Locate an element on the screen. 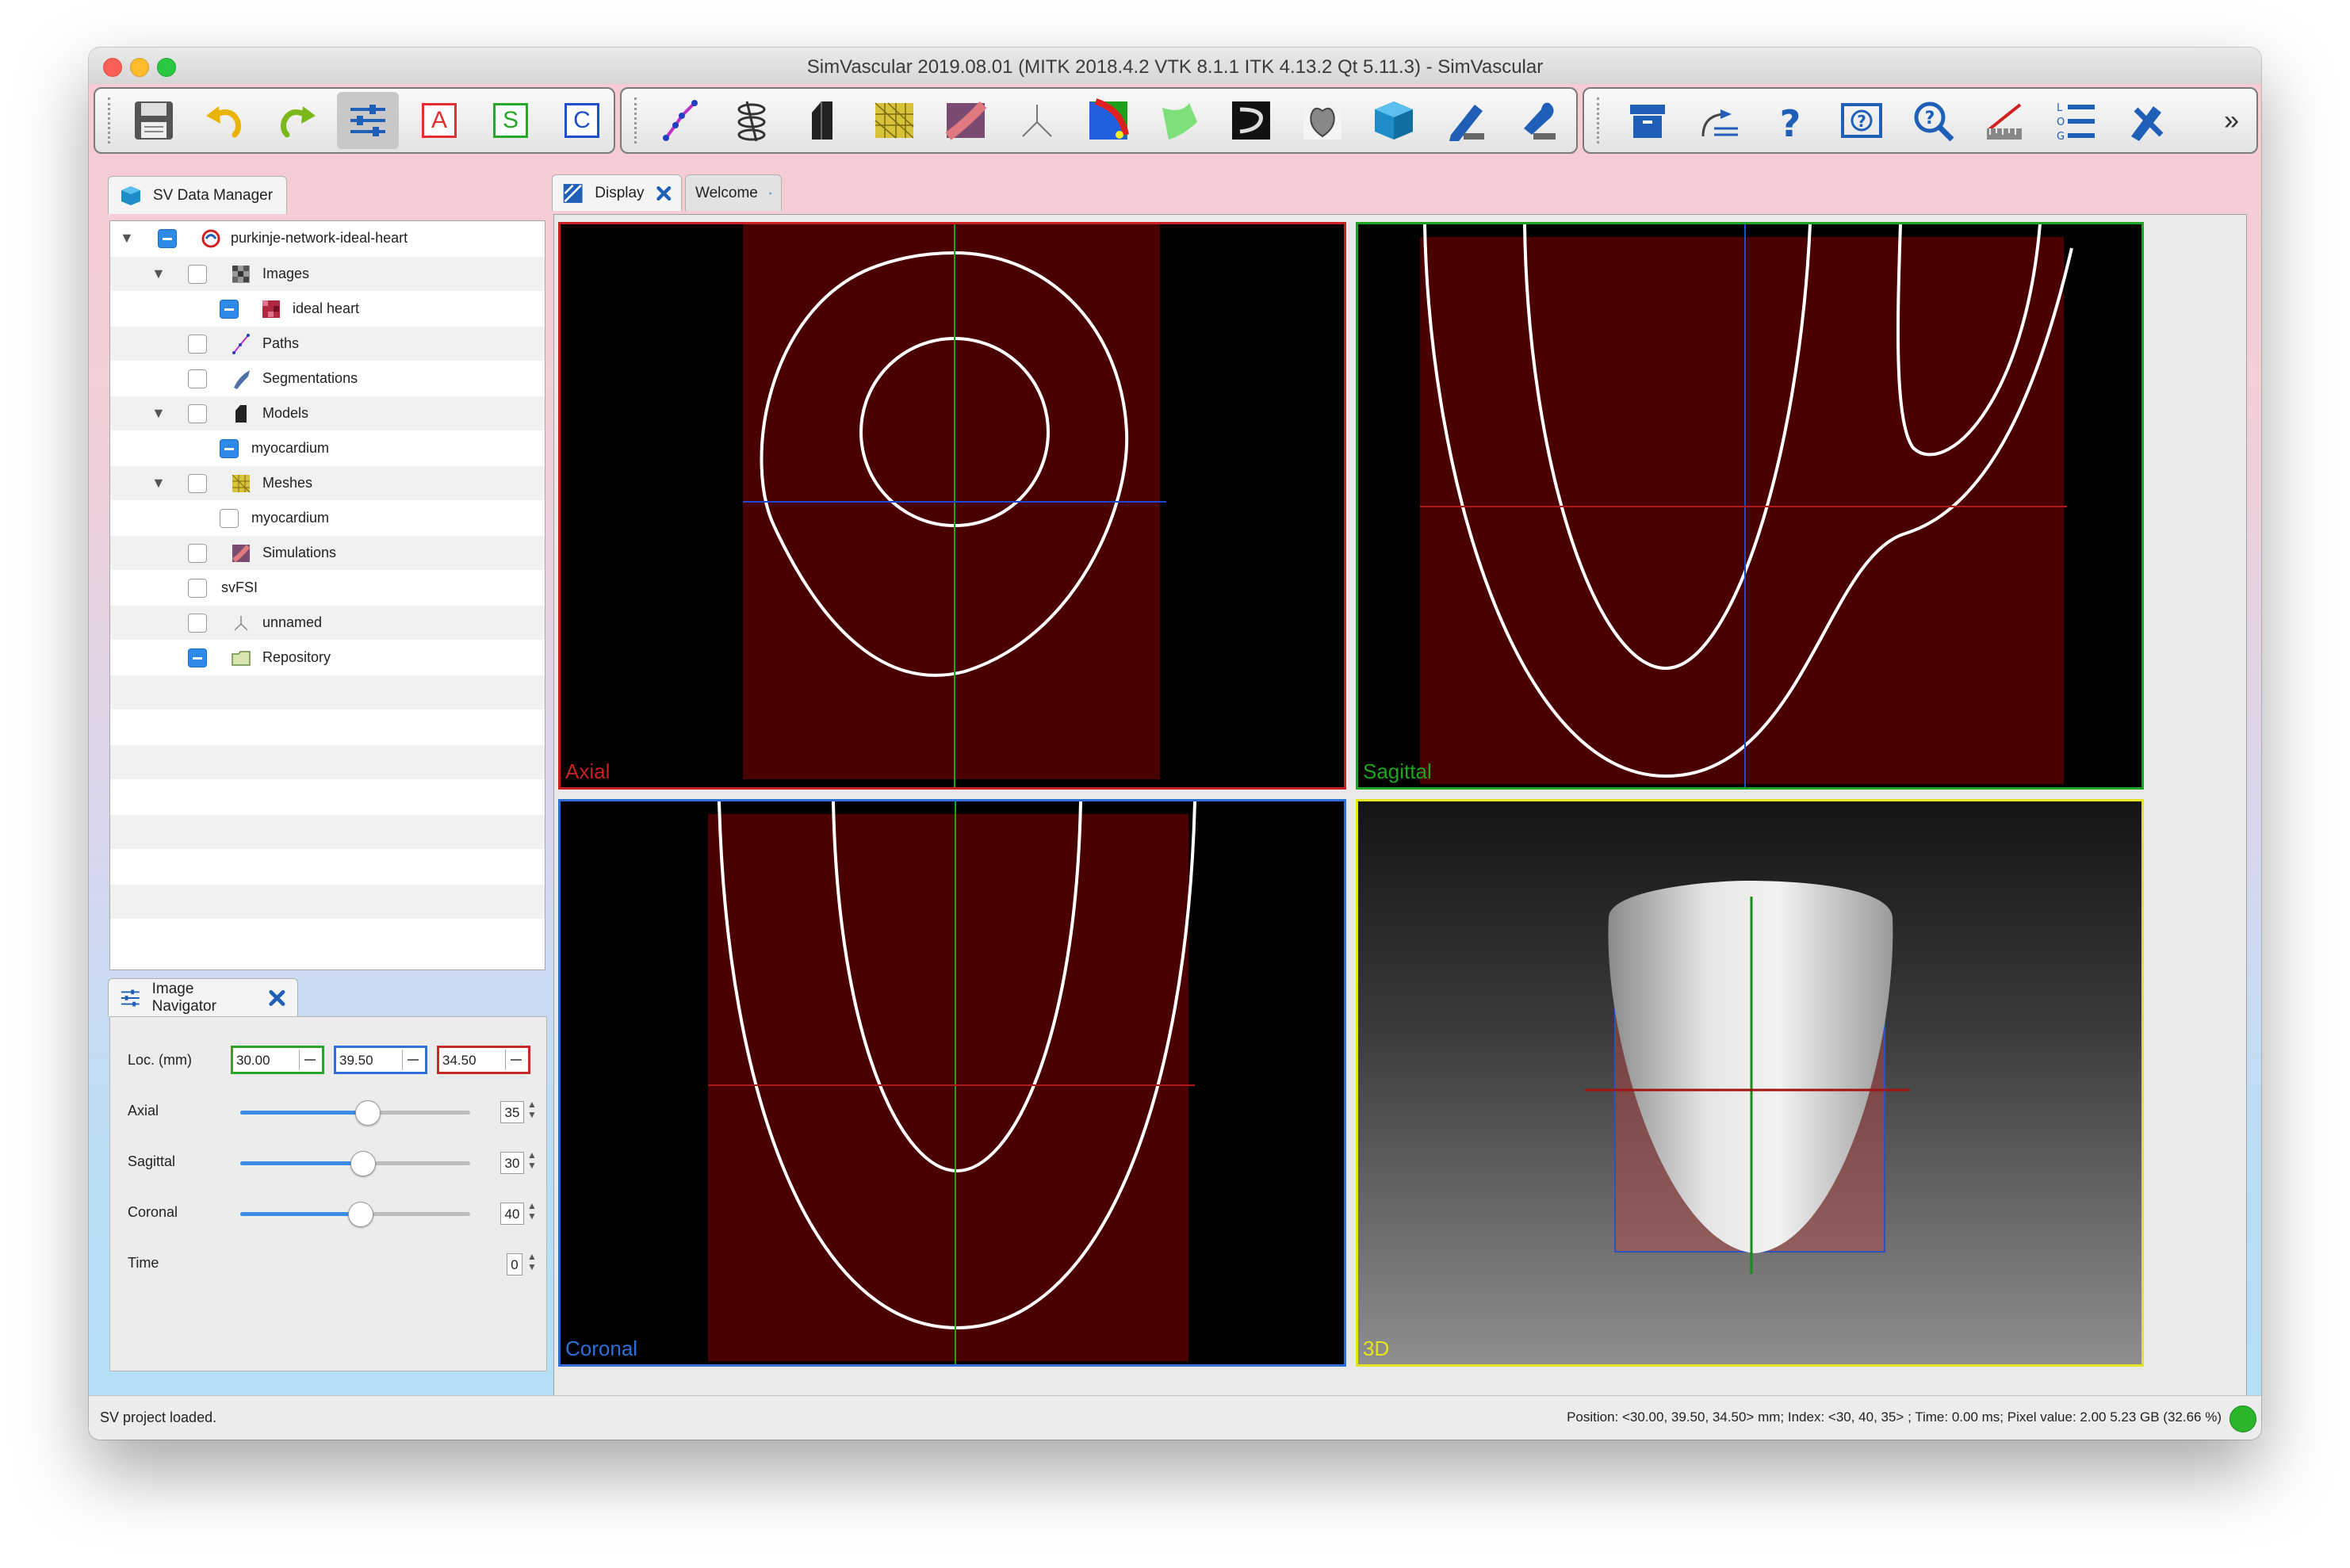  heart-model-button is located at coordinates (1322, 120).